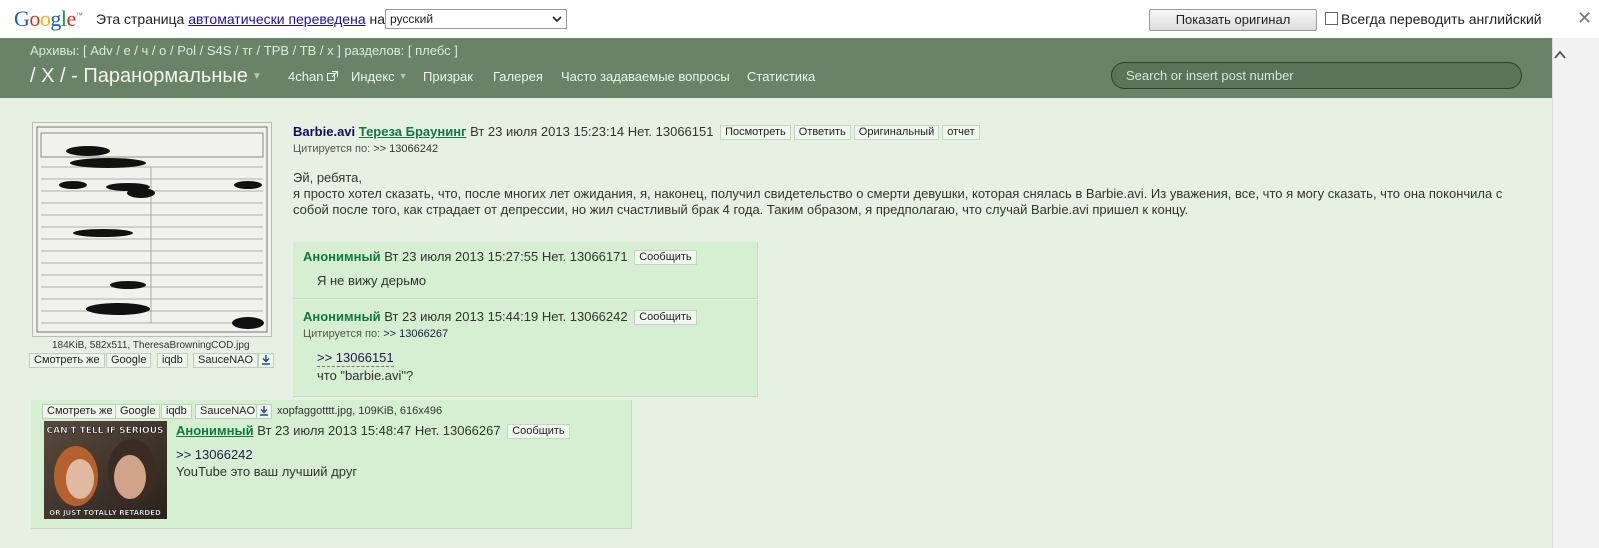 This screenshot has height=548, width=1599. What do you see at coordinates (461, 256) in the screenshot?
I see `post-date: Вт 23 июля 2013 15:27:55` at bounding box center [461, 256].